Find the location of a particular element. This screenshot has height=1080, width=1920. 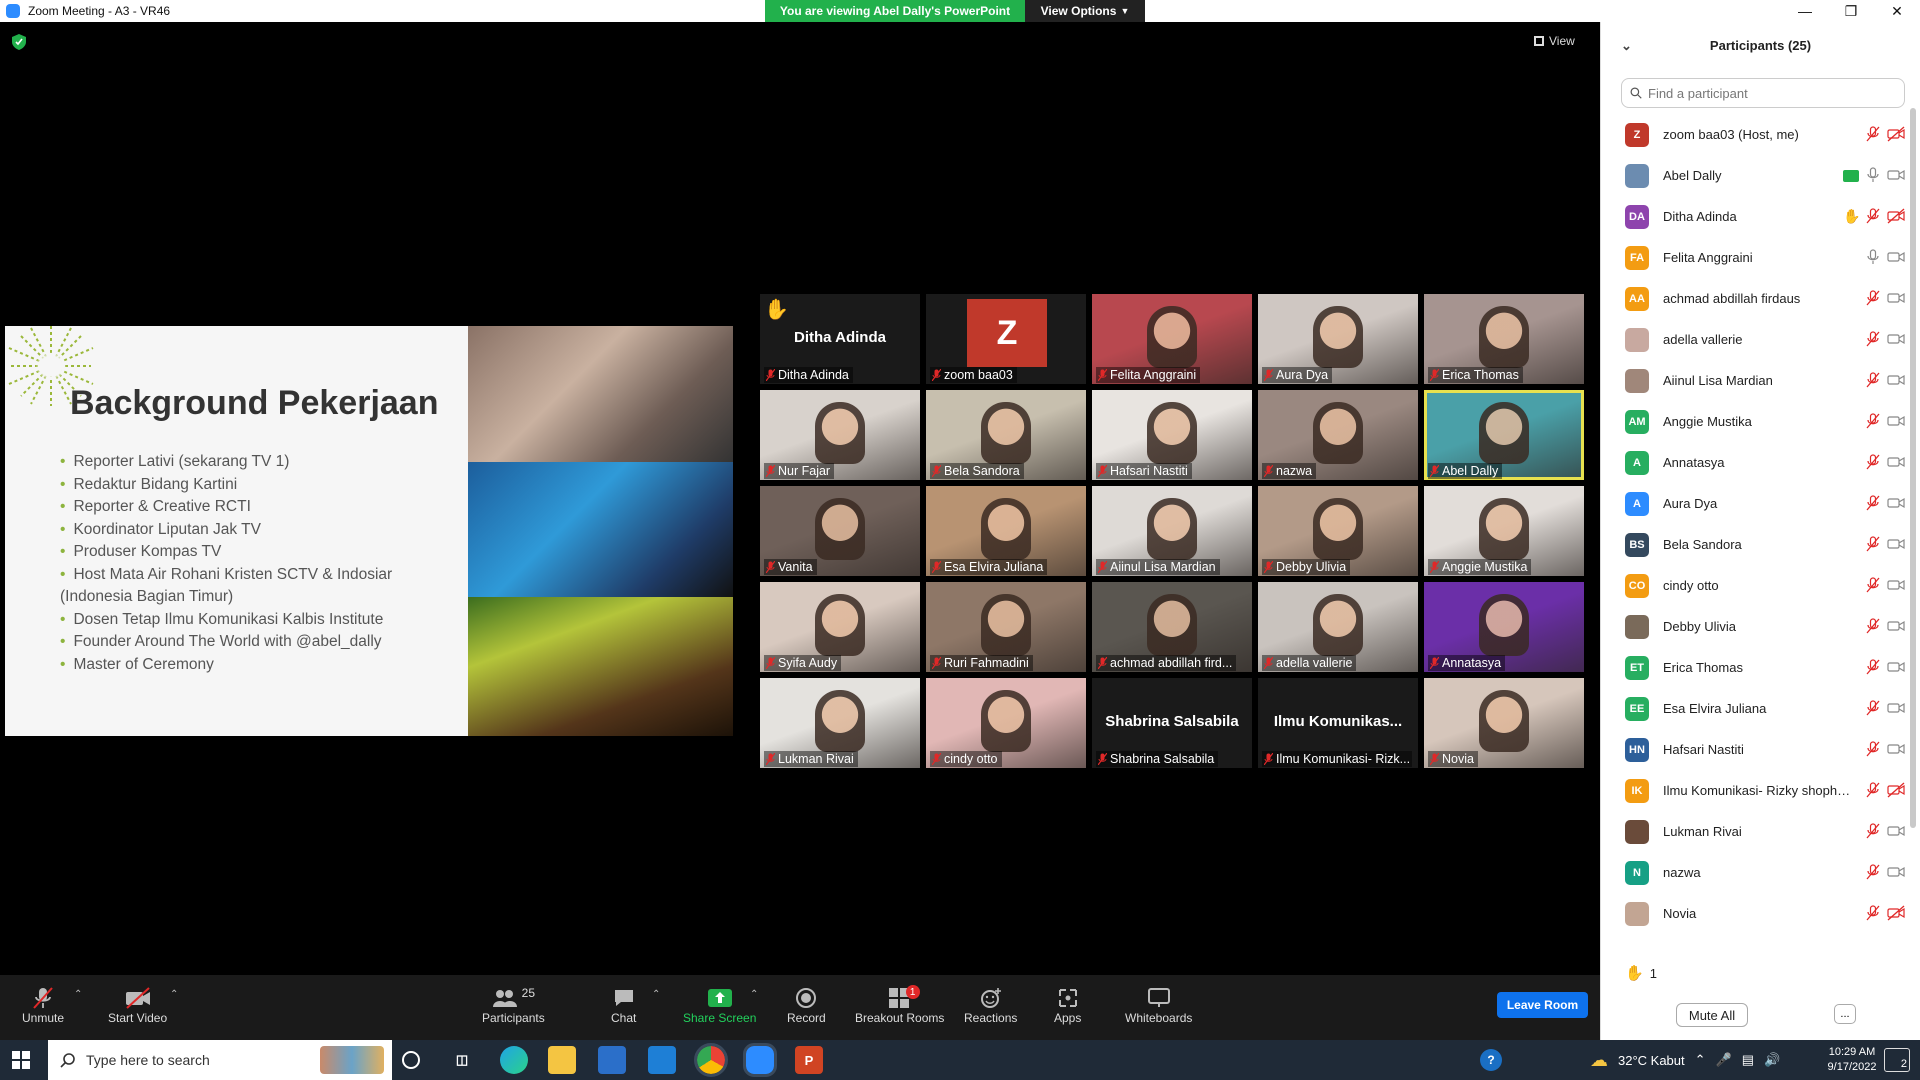

participant-row: FA Felita Anggraini is located at coordinates (1756, 257).